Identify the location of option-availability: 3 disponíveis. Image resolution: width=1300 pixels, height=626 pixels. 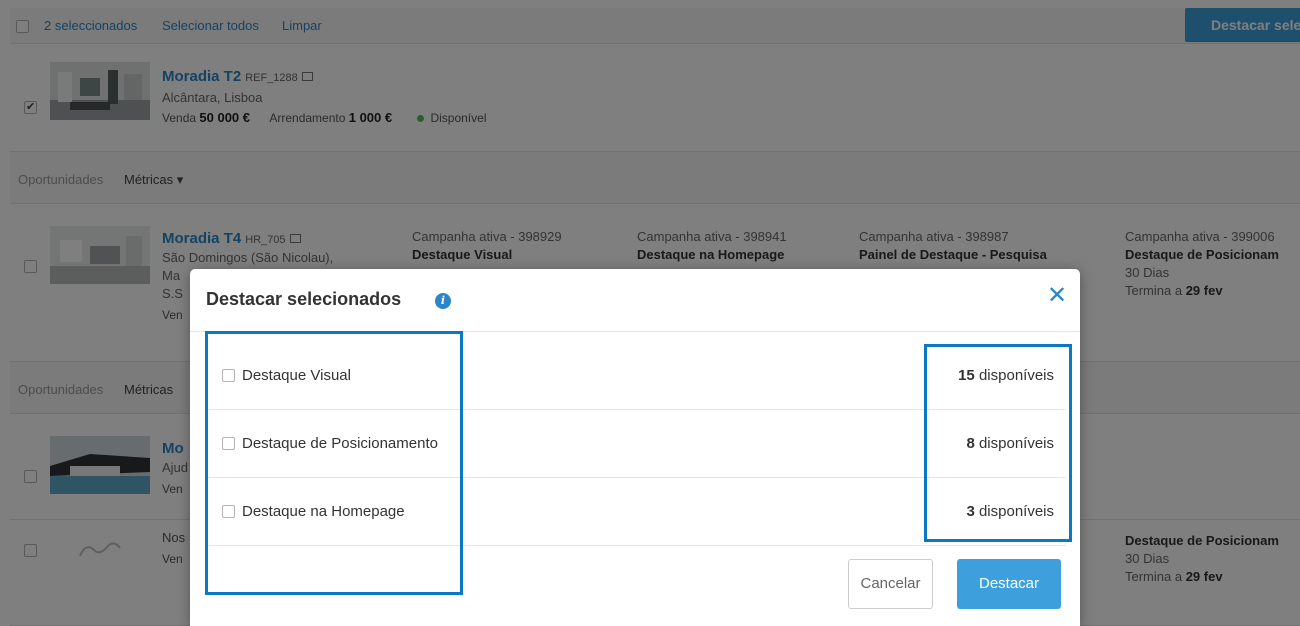
(1010, 511).